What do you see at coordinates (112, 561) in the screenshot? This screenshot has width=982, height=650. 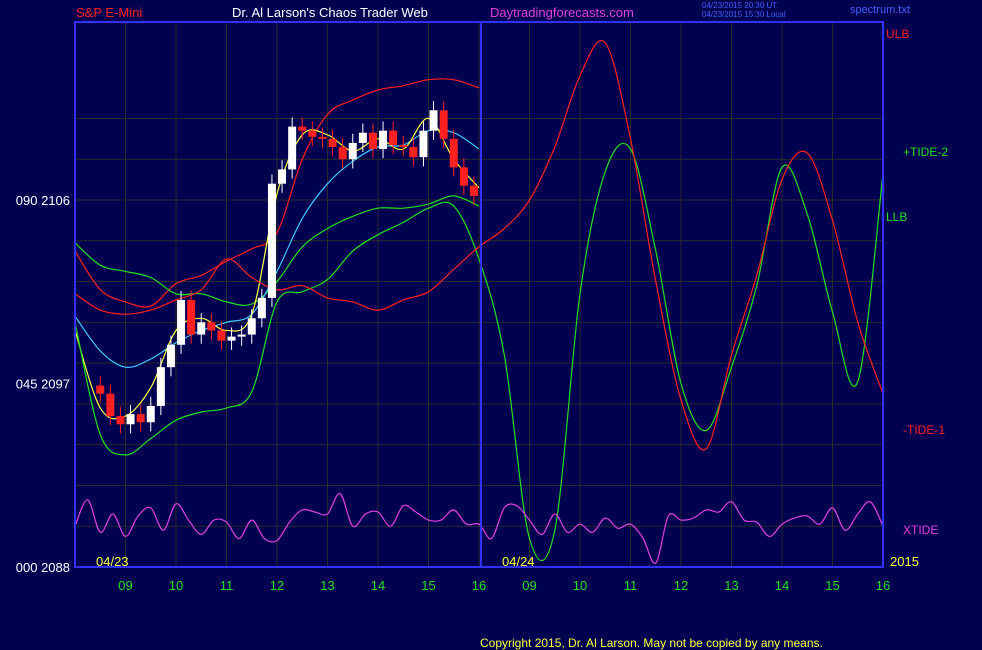 I see `date-label-day1: 04/23` at bounding box center [112, 561].